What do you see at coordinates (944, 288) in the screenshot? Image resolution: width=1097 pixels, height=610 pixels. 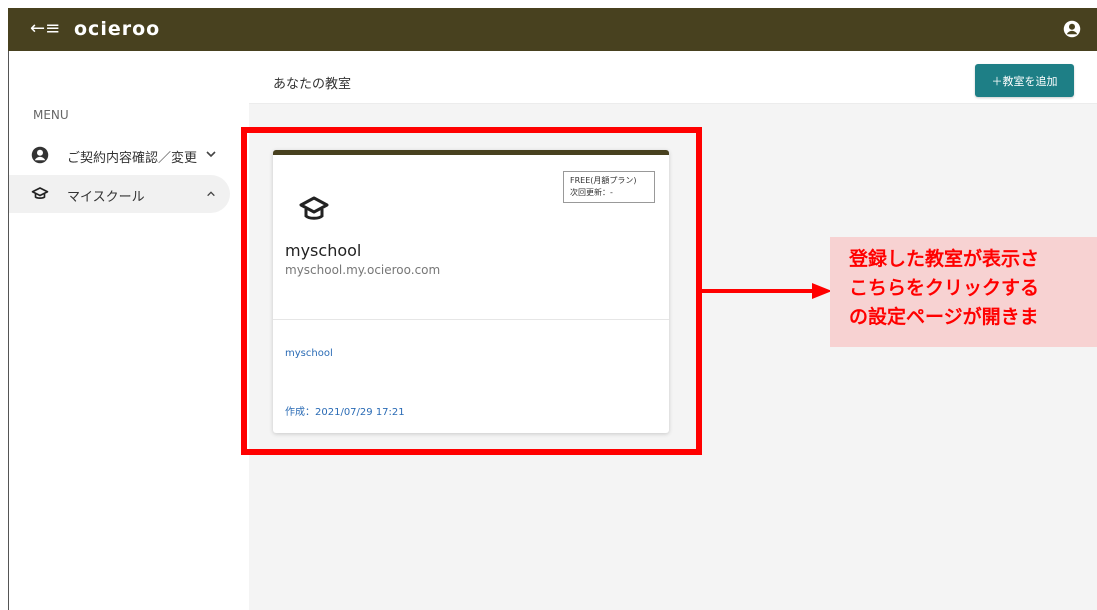 I see `callout-line: こちらをクリックする` at bounding box center [944, 288].